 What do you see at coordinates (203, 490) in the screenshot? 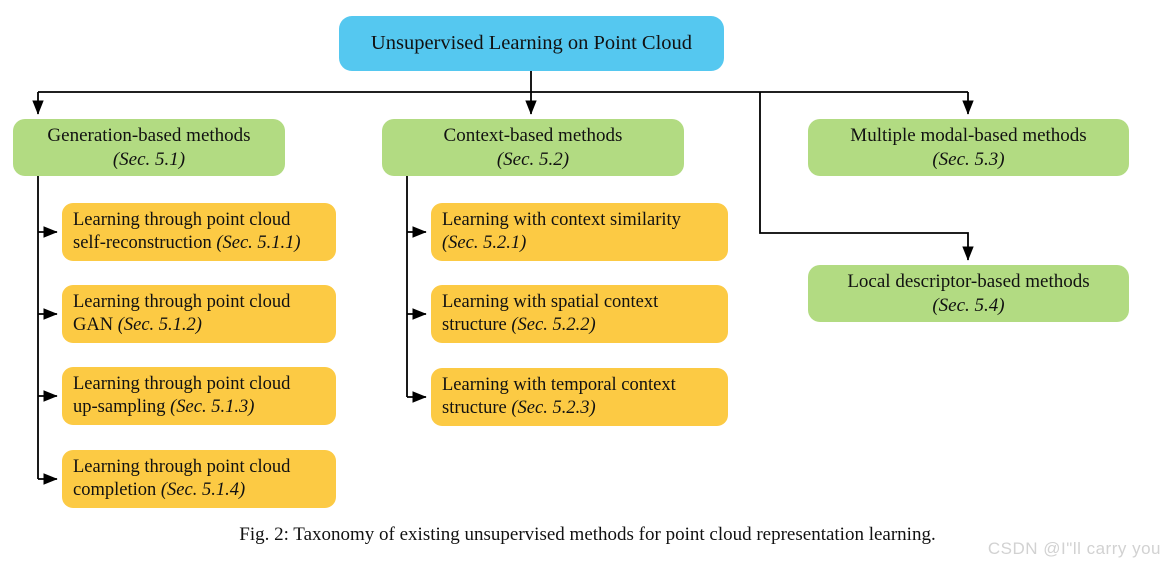
I see `node-completion-section: (Sec. 5.1.4)` at bounding box center [203, 490].